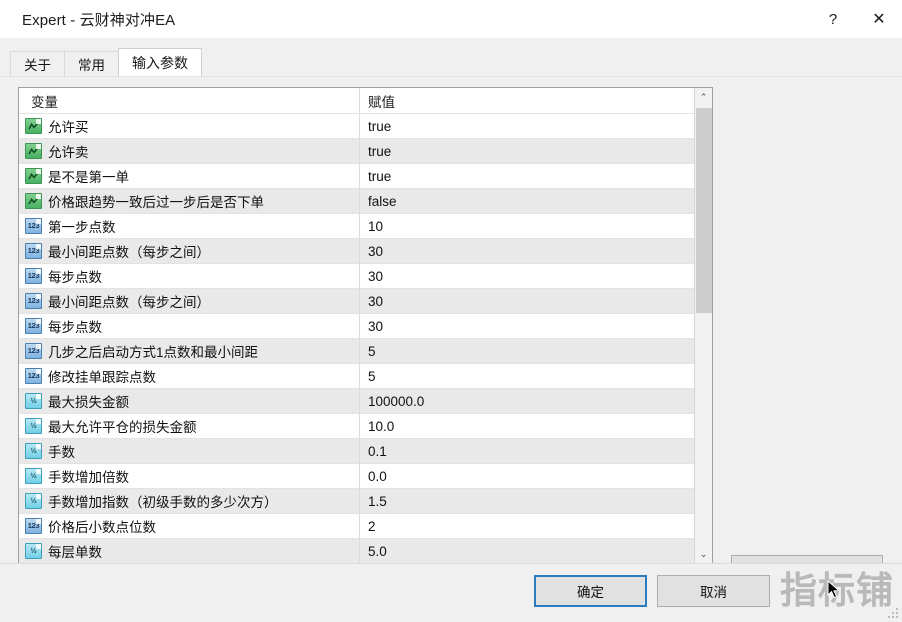 The image size is (902, 622). What do you see at coordinates (91, 63) in the screenshot?
I see `tab-common: 常用` at bounding box center [91, 63].